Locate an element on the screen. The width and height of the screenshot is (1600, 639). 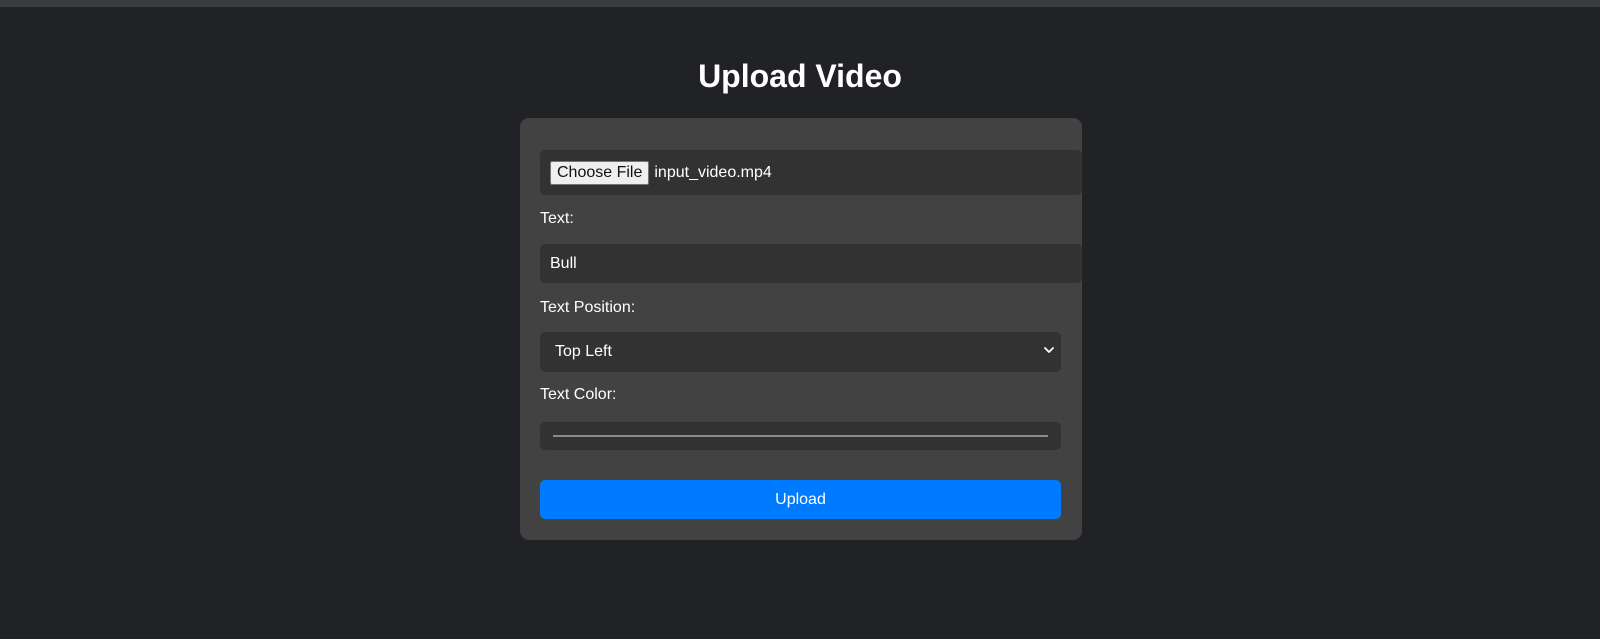
chevron-down-icon is located at coordinates (1049, 350).